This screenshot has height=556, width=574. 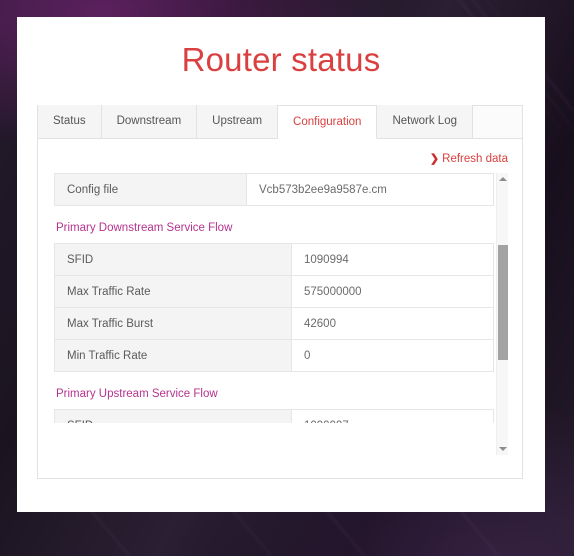 What do you see at coordinates (370, 189) in the screenshot?
I see `config-file-value: Vcb573b2ee9a9587e.cm` at bounding box center [370, 189].